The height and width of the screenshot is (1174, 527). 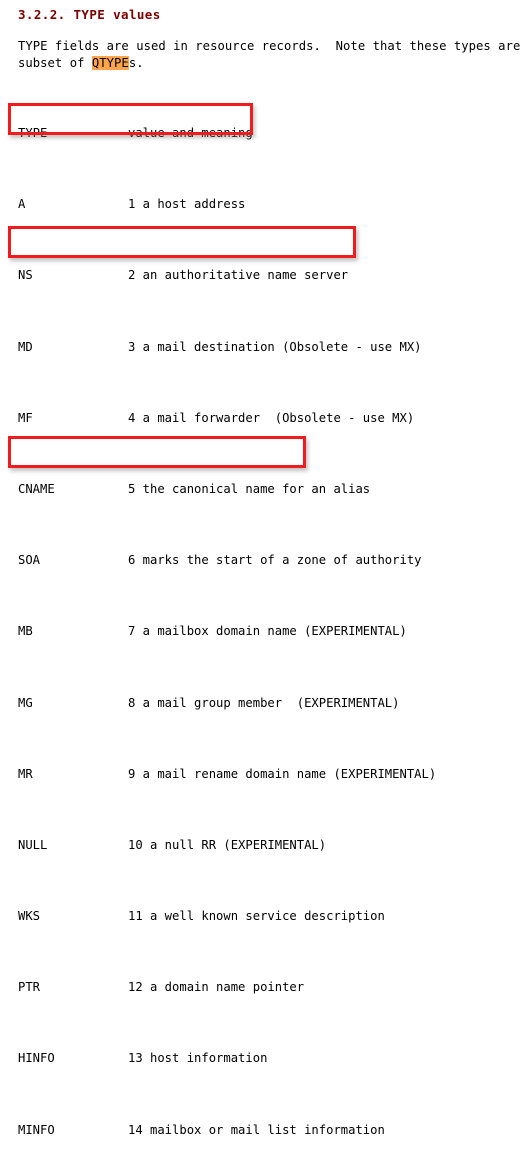 What do you see at coordinates (25, 346) in the screenshot?
I see `cell-type: MD` at bounding box center [25, 346].